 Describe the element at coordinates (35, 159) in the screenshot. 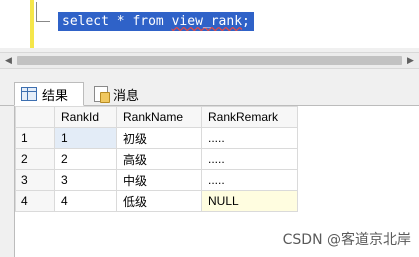

I see `row-number: 2` at that location.